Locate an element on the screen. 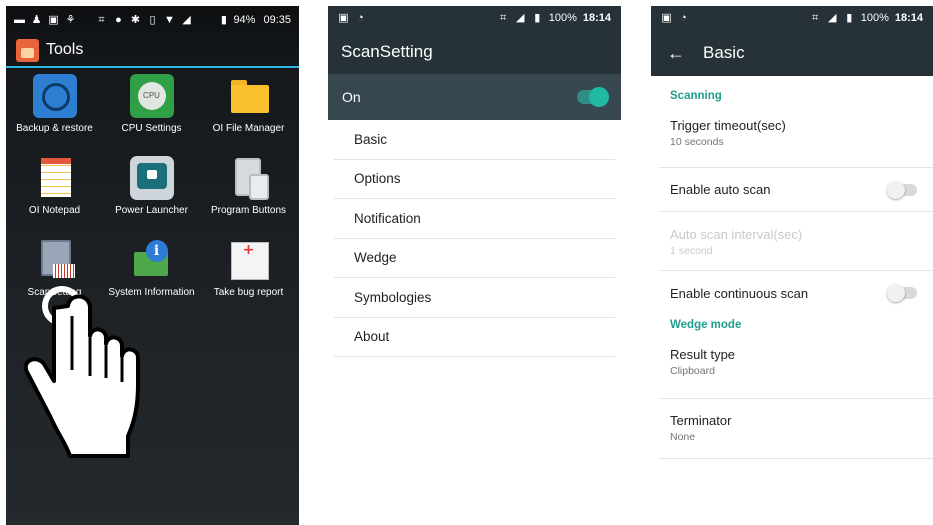 Image resolution: width=933 pixels, height=525 pixels. cpu-icon is located at coordinates (151, 96).